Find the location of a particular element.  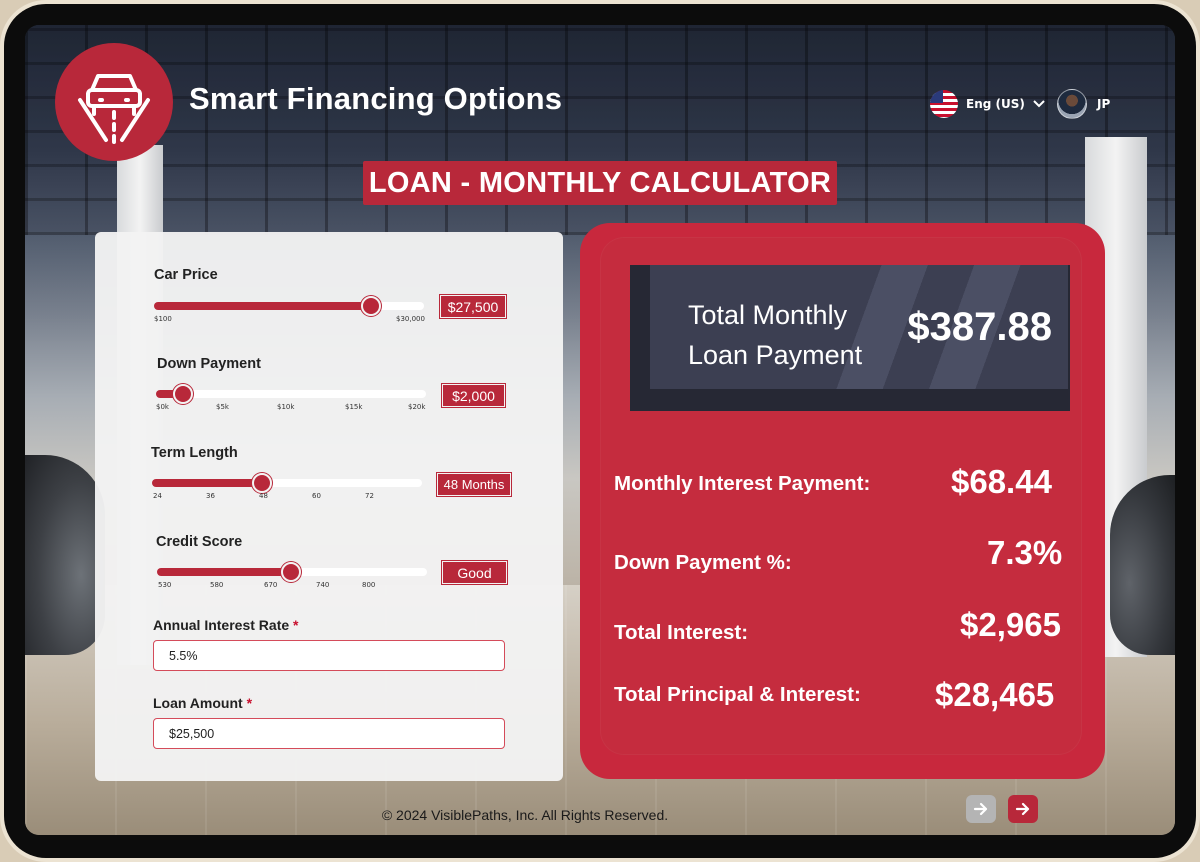

user-menu: JP is located at coordinates (1083, 104).